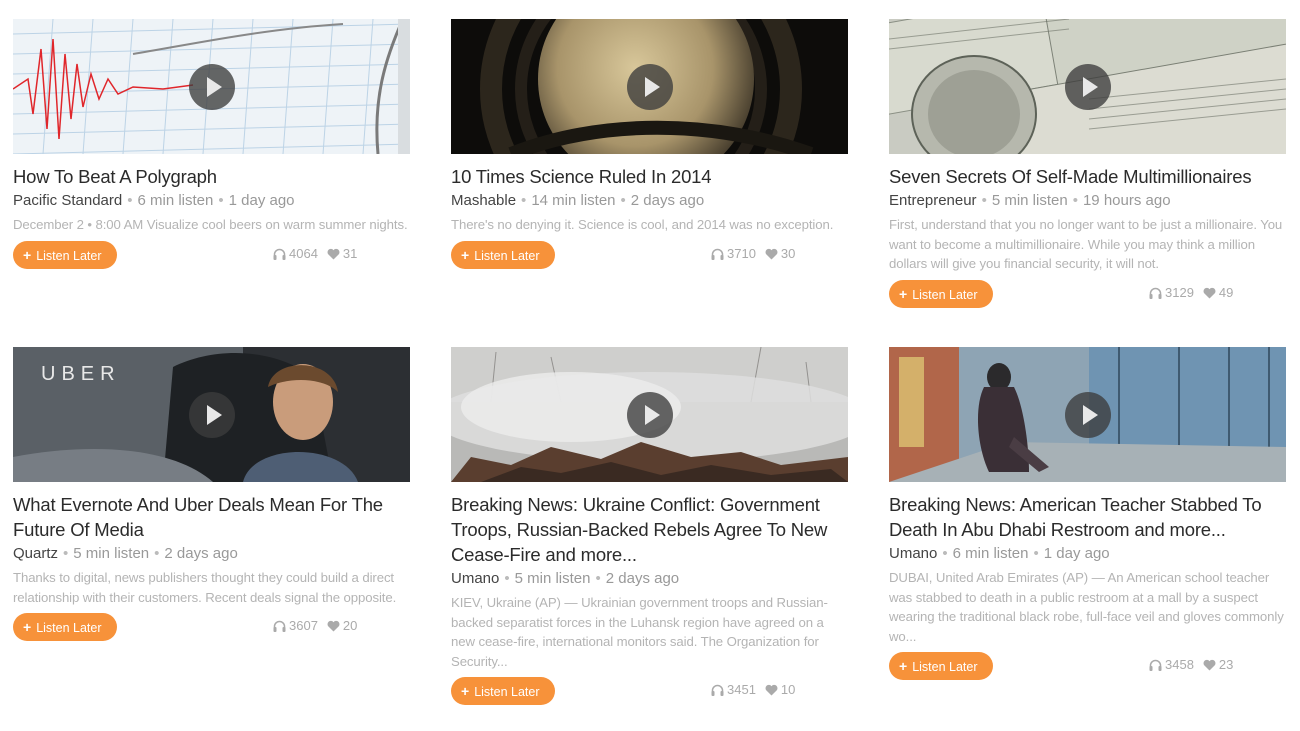  Describe the element at coordinates (319, 625) in the screenshot. I see `story-stats: 3607 20` at that location.